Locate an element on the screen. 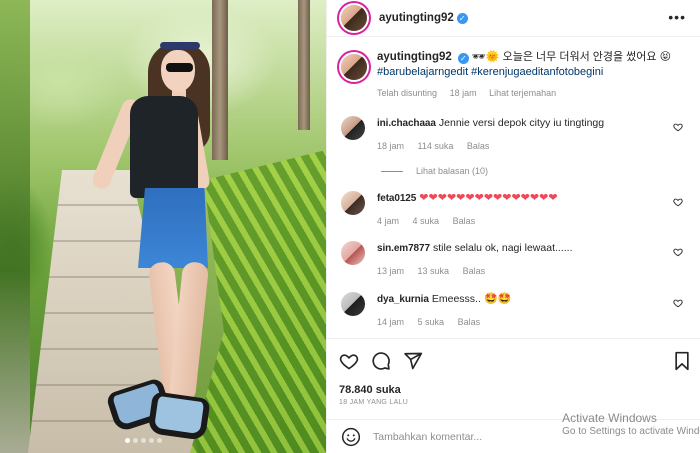 The width and height of the screenshot is (700, 453). sandal is located at coordinates (179, 416).